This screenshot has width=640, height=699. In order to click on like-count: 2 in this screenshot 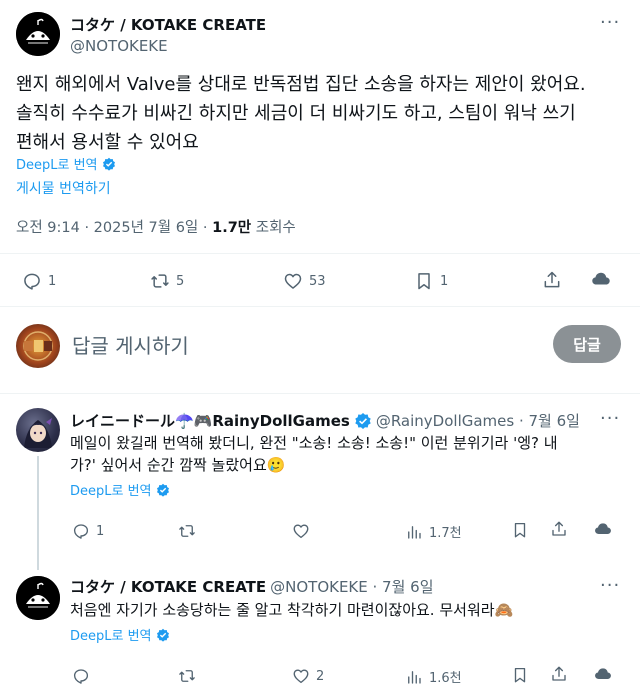, I will do `click(320, 676)`.